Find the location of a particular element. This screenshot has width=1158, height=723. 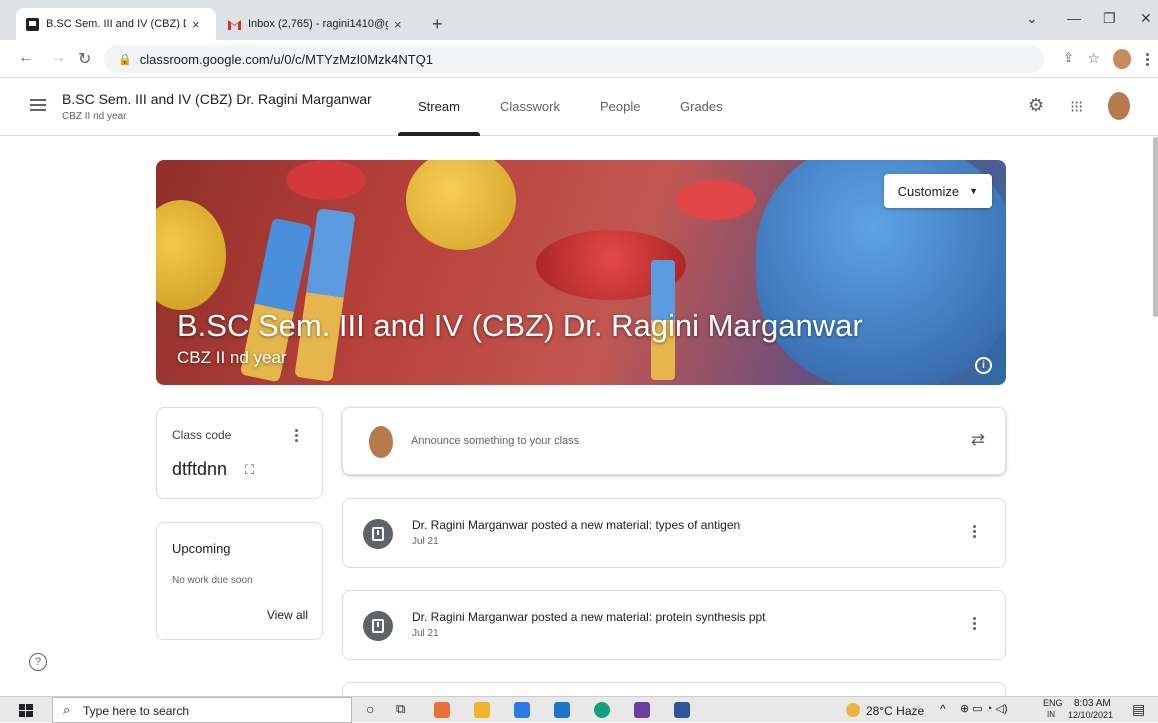

class-info-icon: i is located at coordinates (983, 365).